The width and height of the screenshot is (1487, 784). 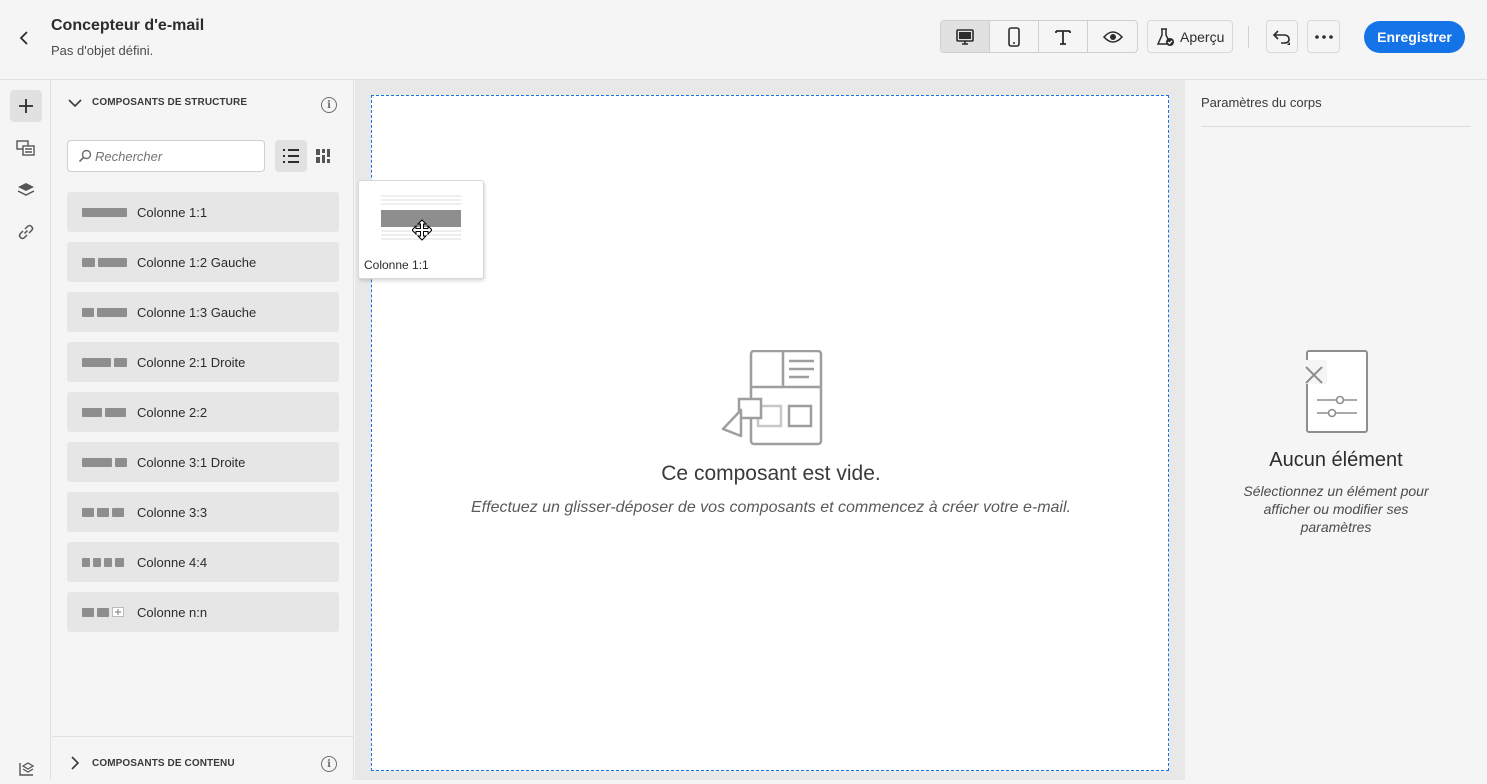 What do you see at coordinates (75, 763) in the screenshot?
I see `chevron-right-icon` at bounding box center [75, 763].